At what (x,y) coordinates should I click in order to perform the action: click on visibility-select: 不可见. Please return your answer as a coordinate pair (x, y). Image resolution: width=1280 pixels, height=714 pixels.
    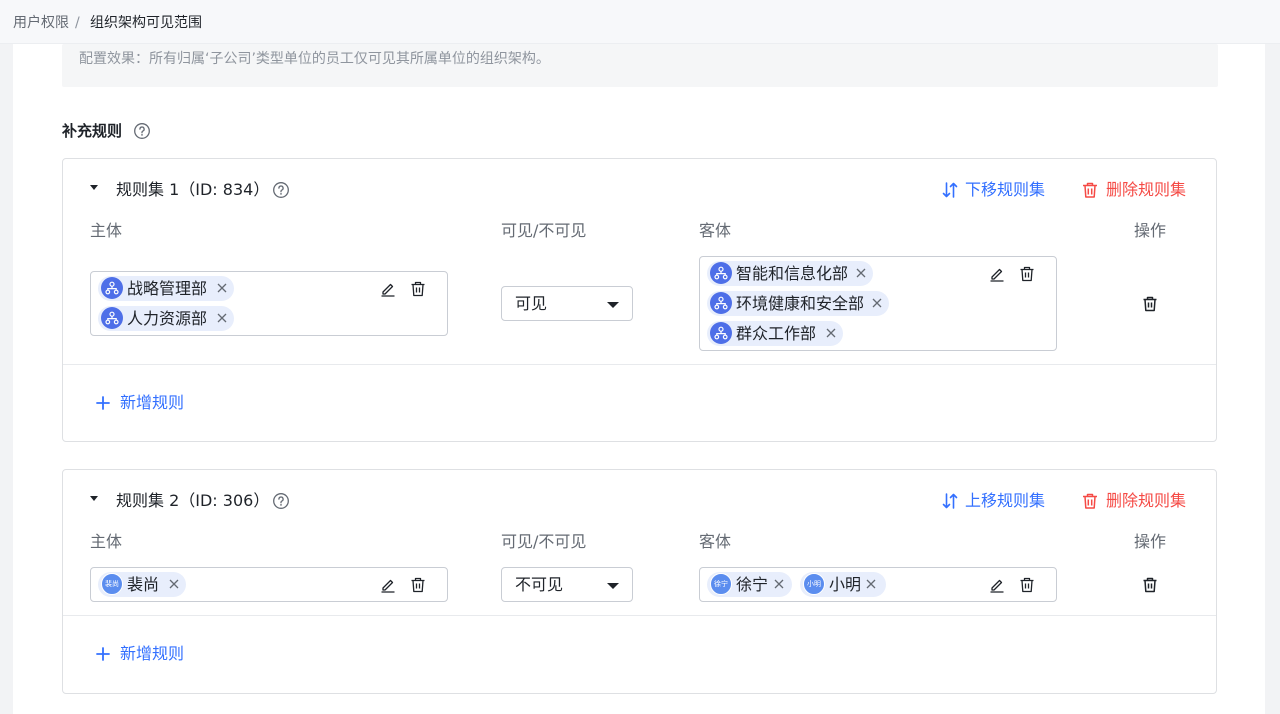
    Looking at the image, I should click on (567, 584).